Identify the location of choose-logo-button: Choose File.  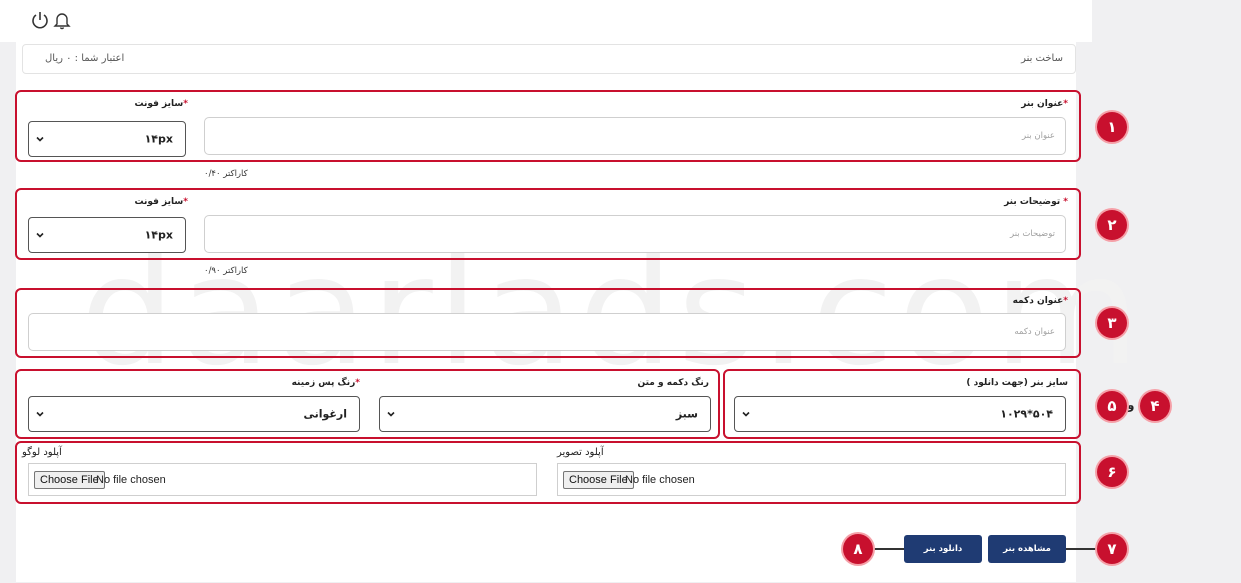
(69, 480).